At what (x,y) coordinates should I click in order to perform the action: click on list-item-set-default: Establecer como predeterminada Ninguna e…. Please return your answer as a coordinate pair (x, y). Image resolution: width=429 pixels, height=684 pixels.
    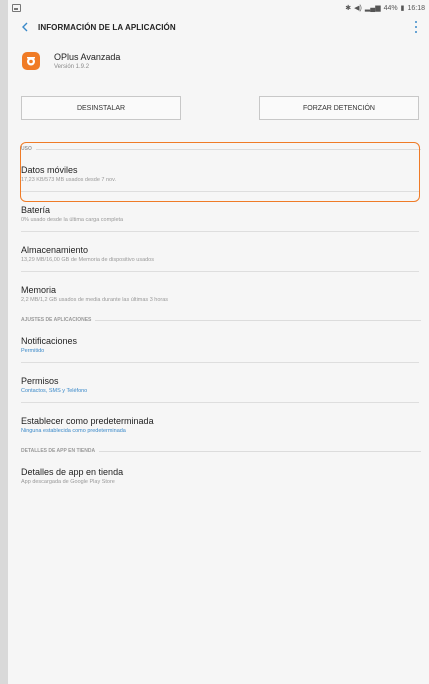
    Looking at the image, I should click on (218, 425).